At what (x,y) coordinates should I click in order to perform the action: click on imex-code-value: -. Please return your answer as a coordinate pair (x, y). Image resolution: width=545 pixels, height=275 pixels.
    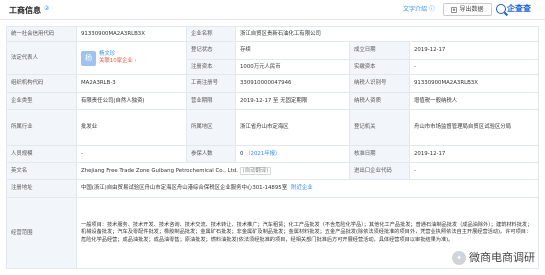
    Looking at the image, I should click on (474, 171).